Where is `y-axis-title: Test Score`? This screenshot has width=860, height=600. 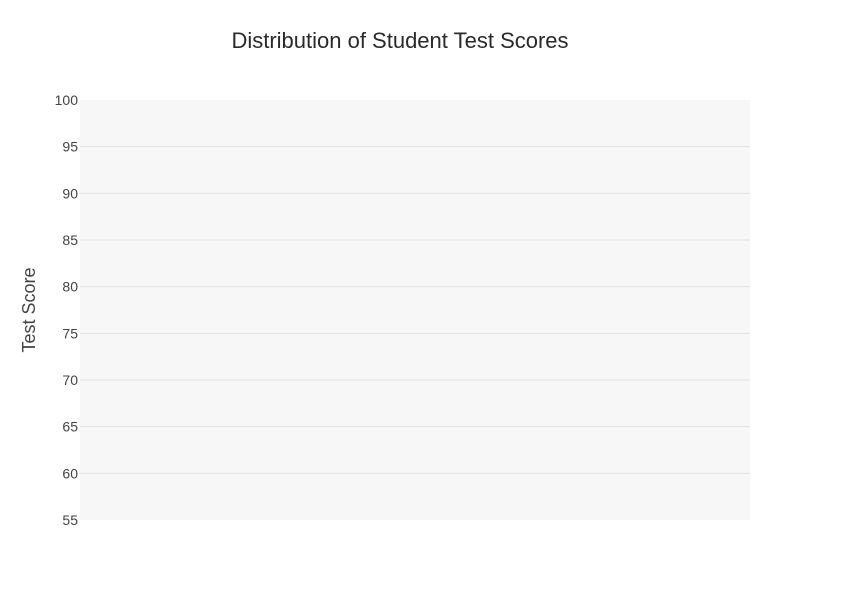 y-axis-title: Test Score is located at coordinates (29, 309).